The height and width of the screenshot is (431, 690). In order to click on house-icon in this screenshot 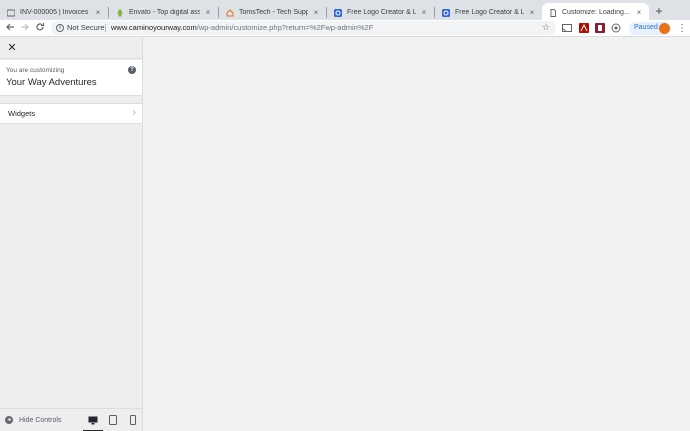, I will do `click(230, 12)`.